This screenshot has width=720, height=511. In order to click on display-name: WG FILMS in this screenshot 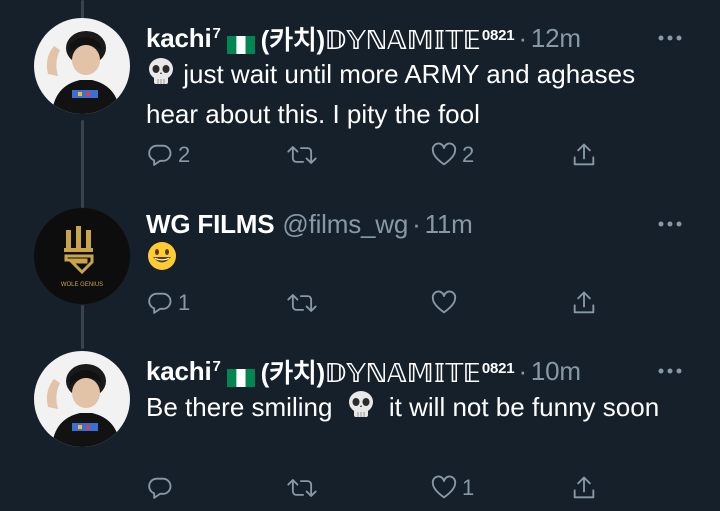, I will do `click(210, 224)`.